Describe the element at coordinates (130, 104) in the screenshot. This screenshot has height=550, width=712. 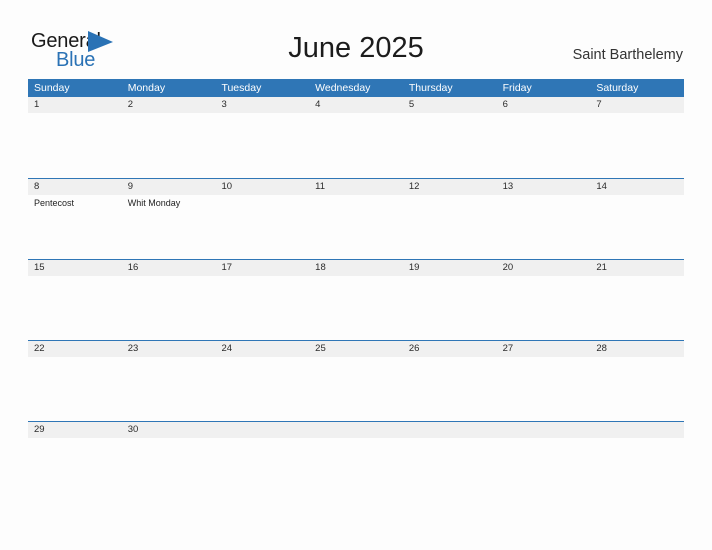
I see `day-number: 2` at that location.